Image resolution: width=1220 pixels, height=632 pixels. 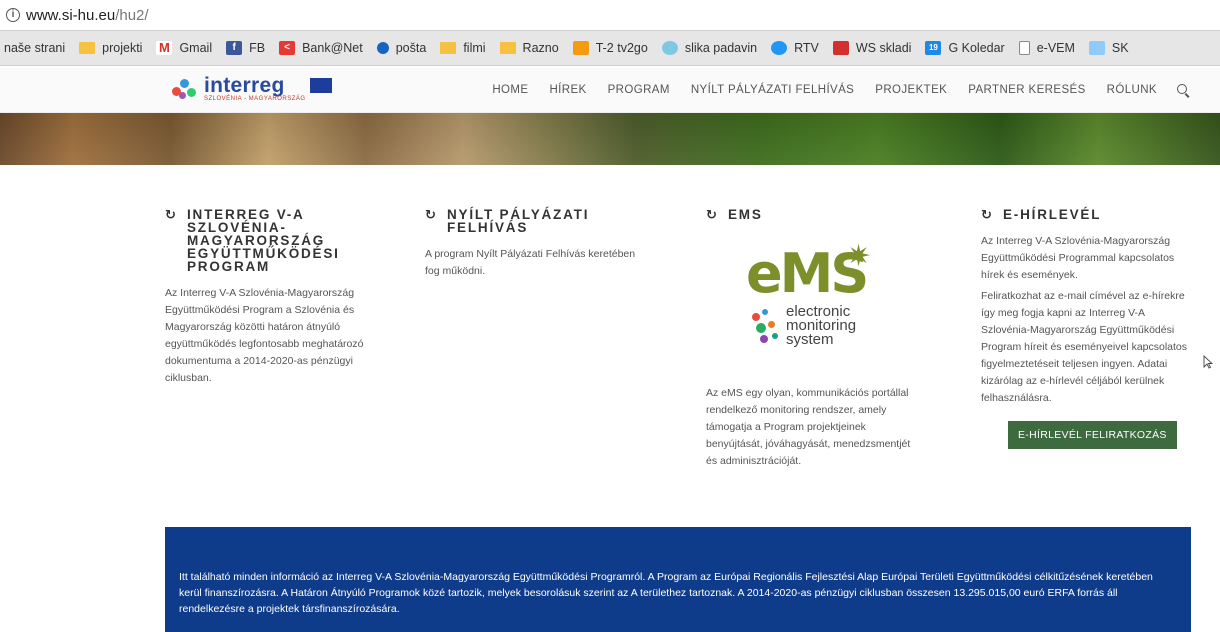 What do you see at coordinates (1108, 48) in the screenshot?
I see `bookmark-sk: SK` at bounding box center [1108, 48].